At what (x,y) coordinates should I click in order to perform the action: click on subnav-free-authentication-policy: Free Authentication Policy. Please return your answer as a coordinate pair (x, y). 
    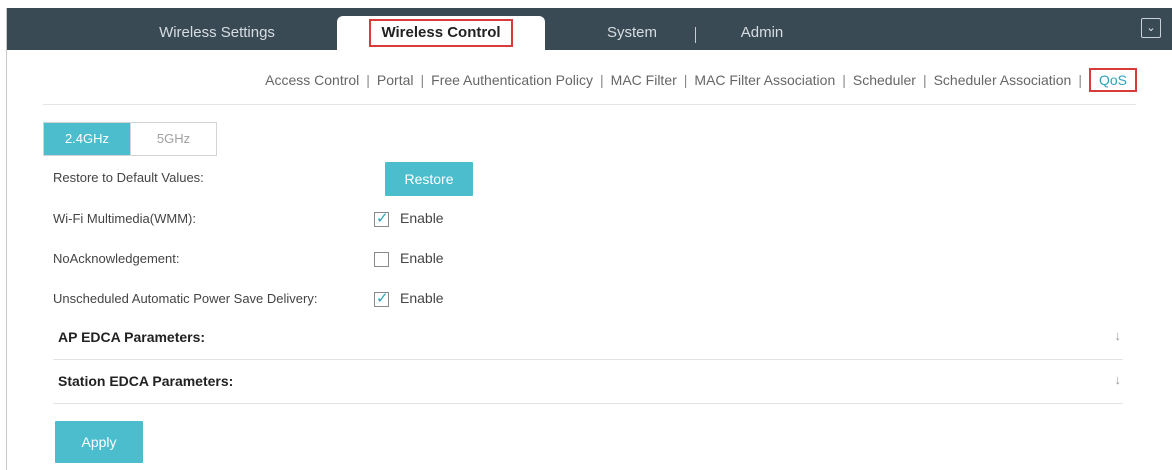
    Looking at the image, I should click on (512, 80).